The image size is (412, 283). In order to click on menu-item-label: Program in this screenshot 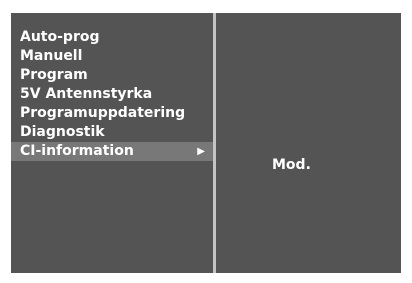, I will do `click(54, 75)`.